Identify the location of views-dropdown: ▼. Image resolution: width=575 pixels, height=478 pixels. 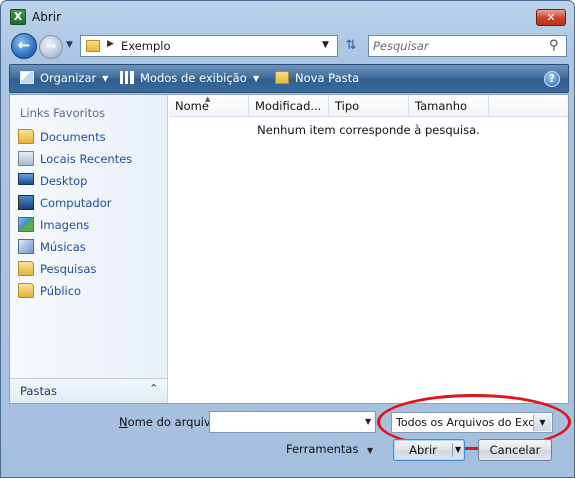
(256, 78).